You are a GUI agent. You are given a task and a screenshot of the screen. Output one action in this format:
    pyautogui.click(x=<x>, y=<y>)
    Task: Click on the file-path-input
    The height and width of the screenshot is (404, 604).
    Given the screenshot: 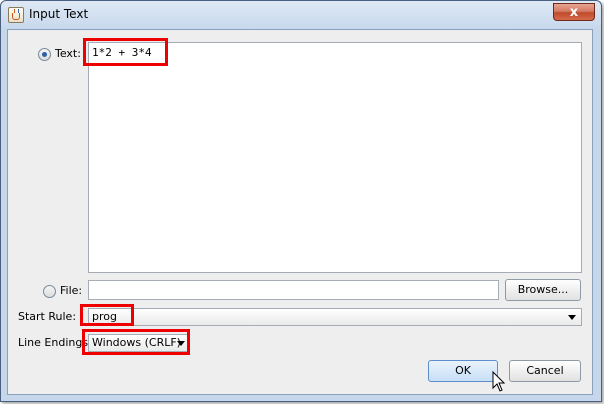 What is the action you would take?
    pyautogui.click(x=293, y=290)
    